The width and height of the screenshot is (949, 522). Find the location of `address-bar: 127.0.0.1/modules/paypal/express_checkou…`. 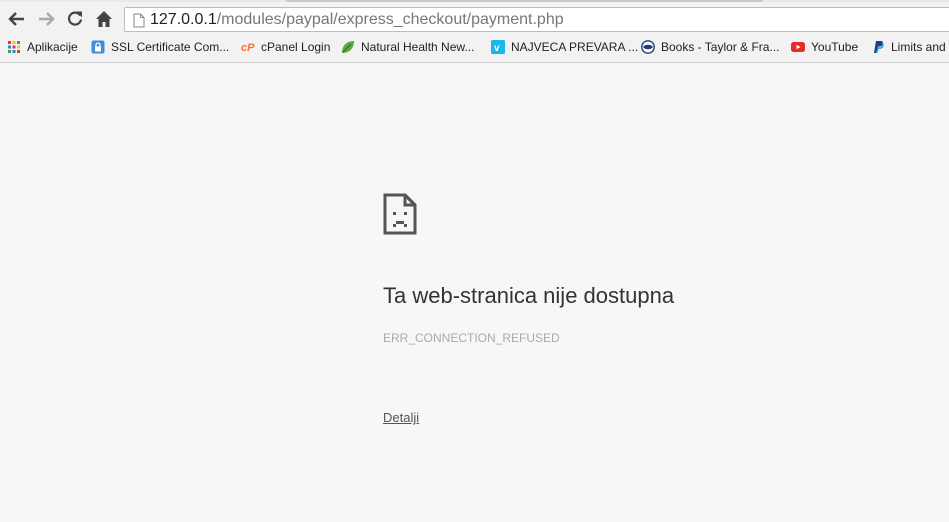

address-bar: 127.0.0.1/modules/paypal/express_checkou… is located at coordinates (536, 19).